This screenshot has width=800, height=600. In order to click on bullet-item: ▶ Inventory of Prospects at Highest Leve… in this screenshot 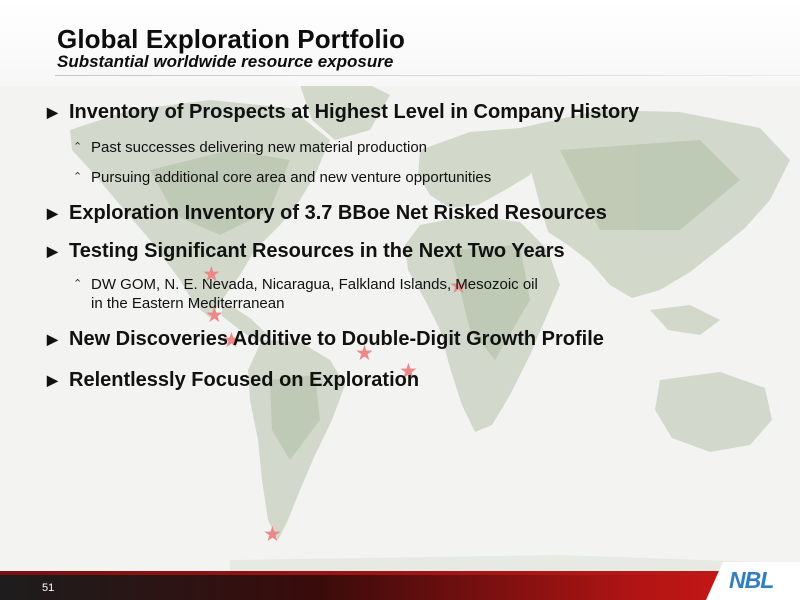, I will do `click(343, 112)`.